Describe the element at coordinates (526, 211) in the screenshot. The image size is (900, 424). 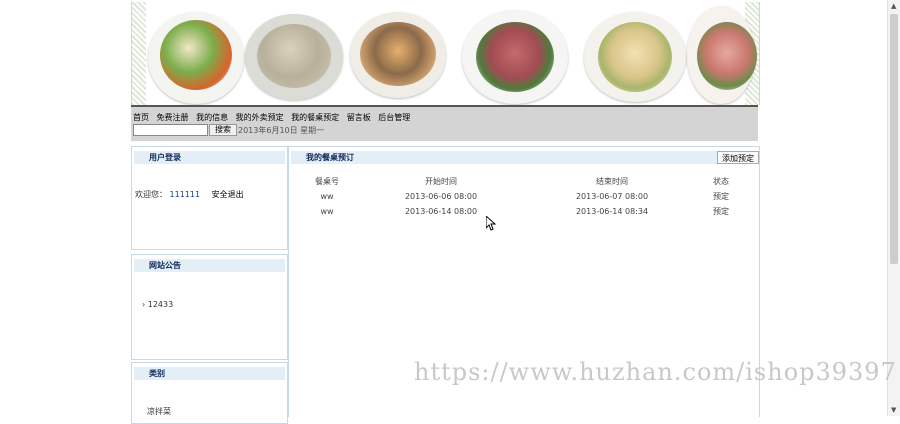
I see `table-row: ww 2013-06-14 08:00 2013-06-14 08:34 预定` at that location.